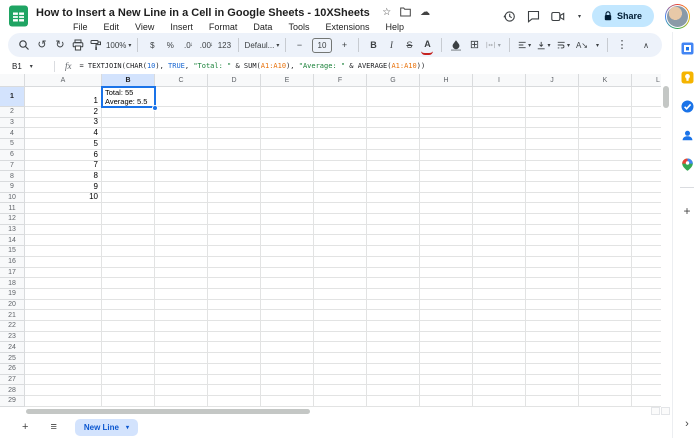  What do you see at coordinates (287, 273) in the screenshot?
I see `cell-E17` at bounding box center [287, 273].